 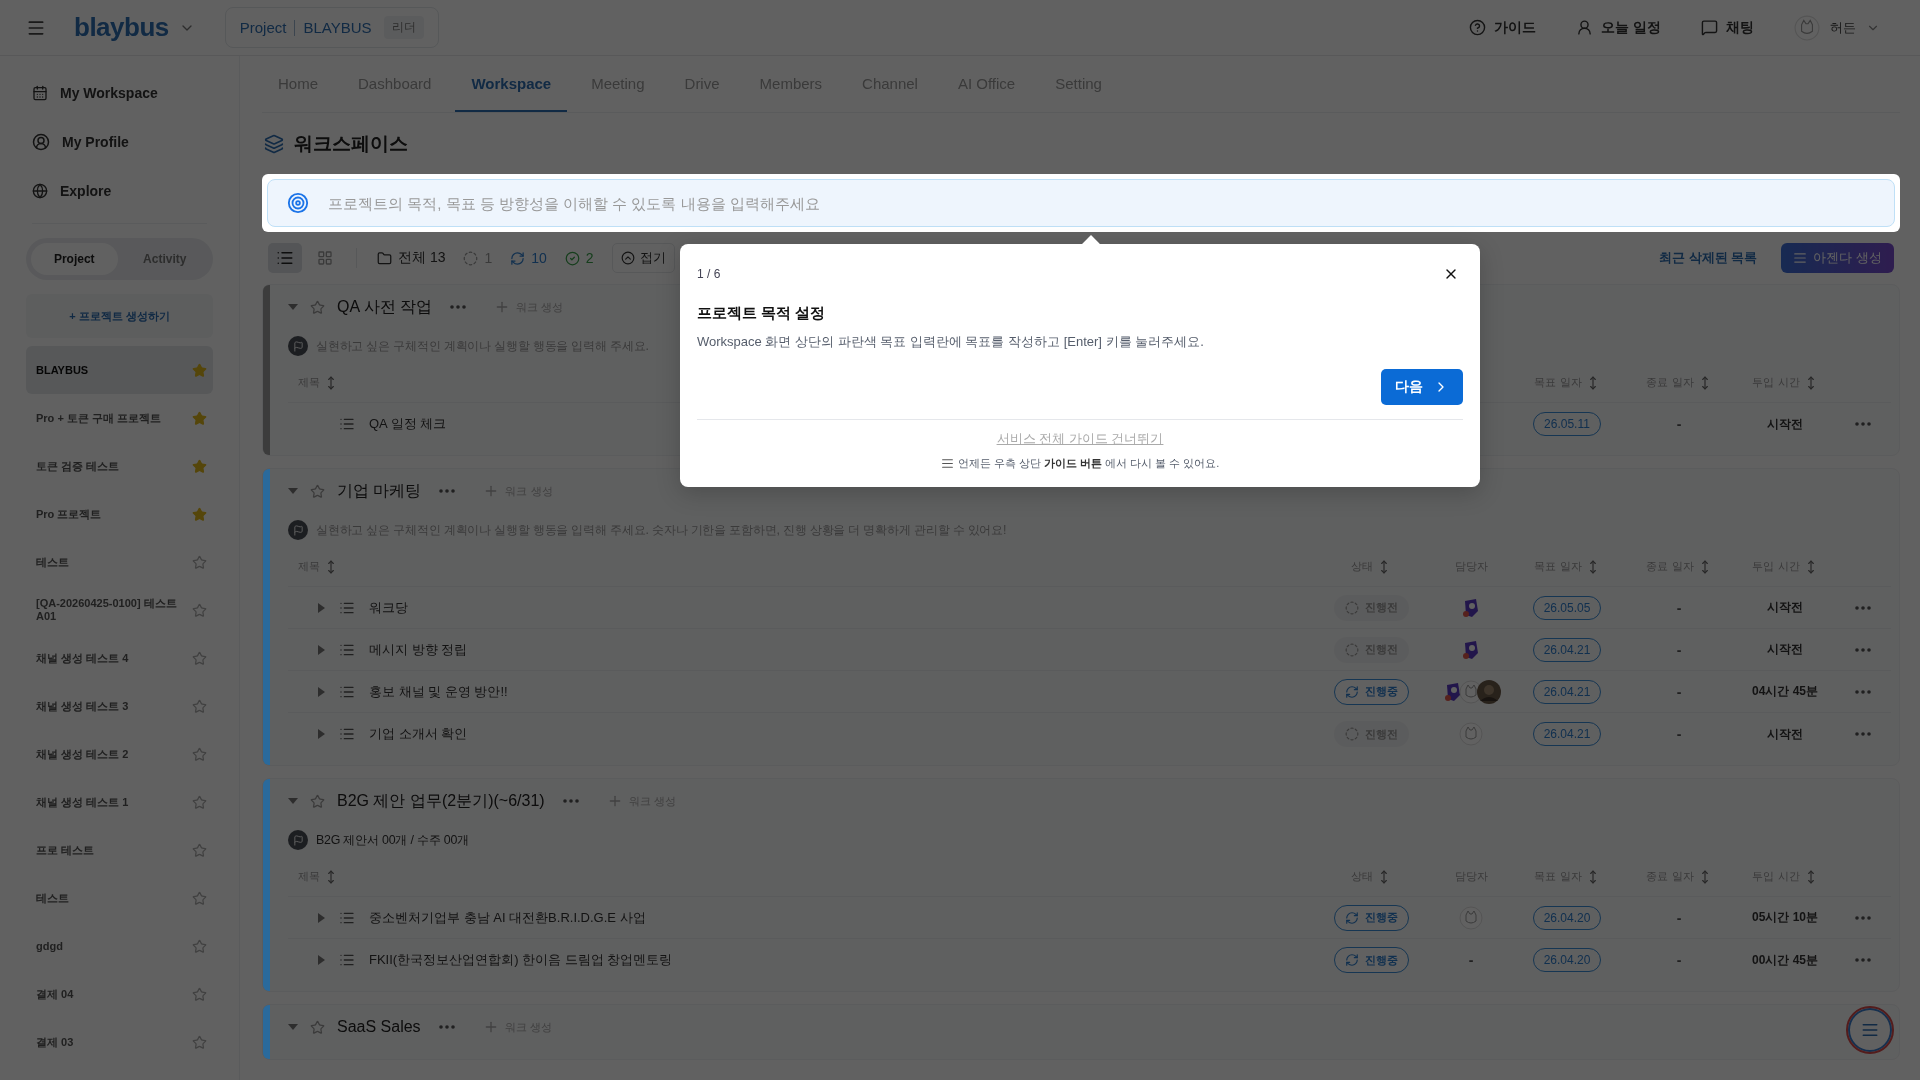 I want to click on project-item: 채널 생성 테스트 1, so click(x=119, y=802).